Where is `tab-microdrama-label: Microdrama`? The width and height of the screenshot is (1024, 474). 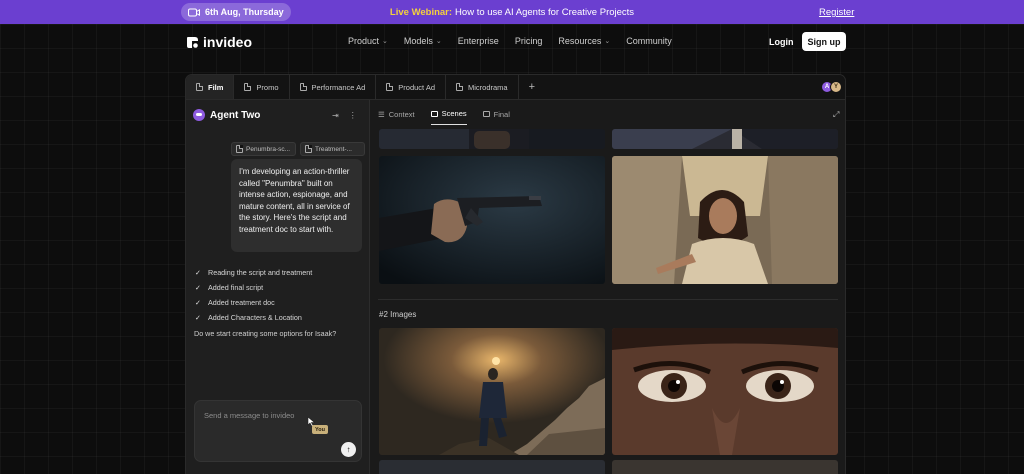
tab-microdrama-label: Microdrama is located at coordinates (488, 87).